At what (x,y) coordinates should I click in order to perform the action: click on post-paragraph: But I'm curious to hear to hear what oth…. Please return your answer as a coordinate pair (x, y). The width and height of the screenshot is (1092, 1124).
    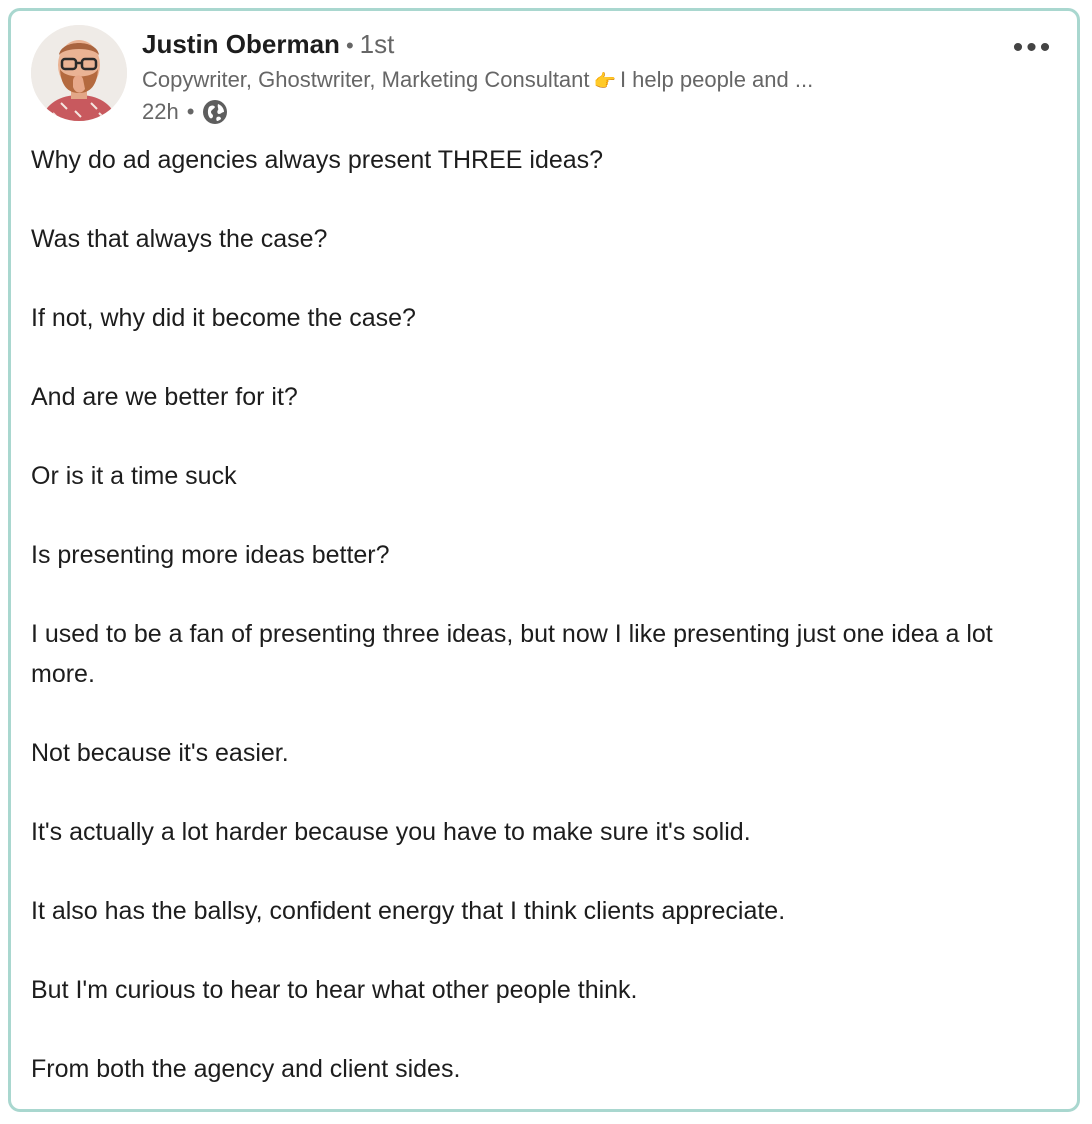
    Looking at the image, I should click on (334, 989).